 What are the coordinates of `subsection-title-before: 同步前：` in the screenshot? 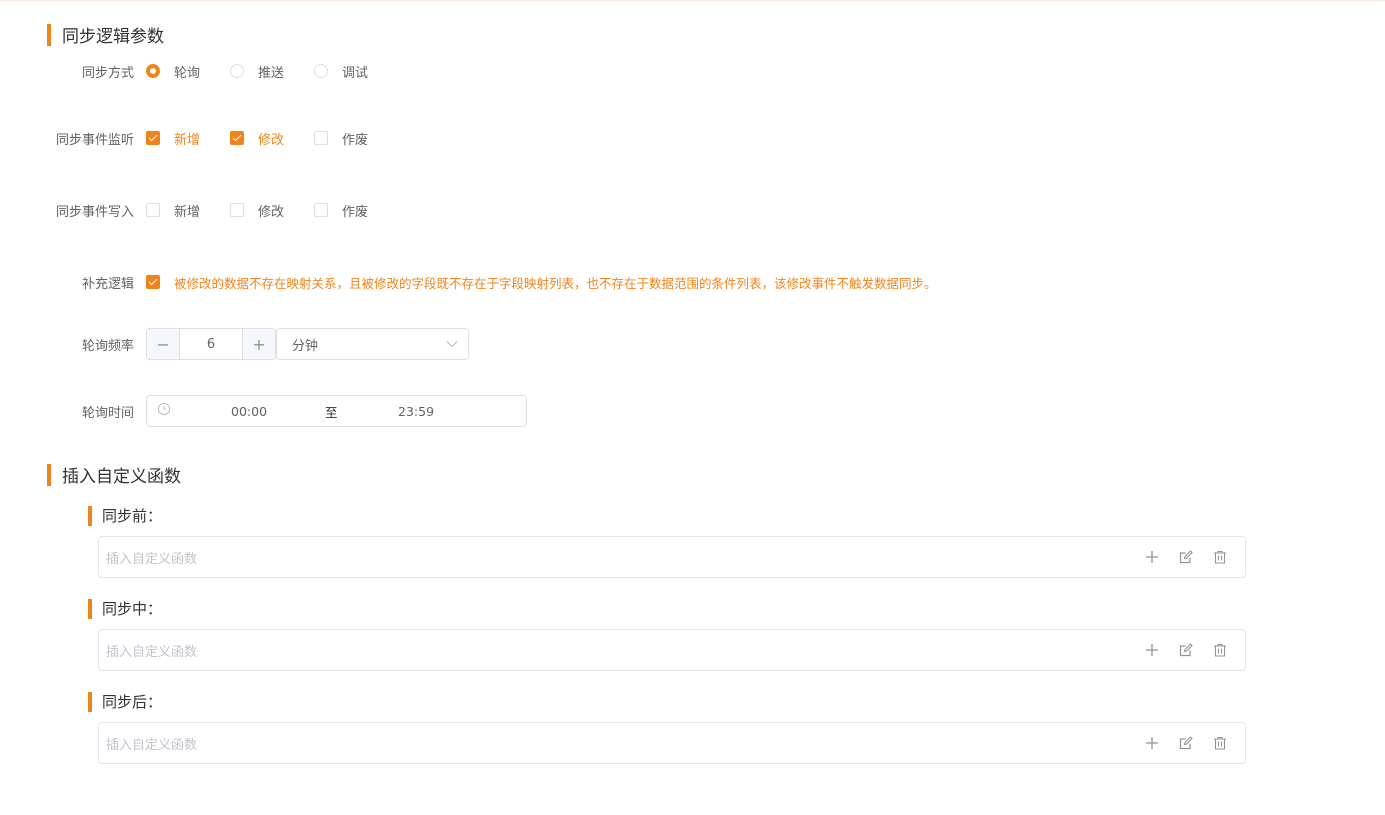 It's located at (125, 515).